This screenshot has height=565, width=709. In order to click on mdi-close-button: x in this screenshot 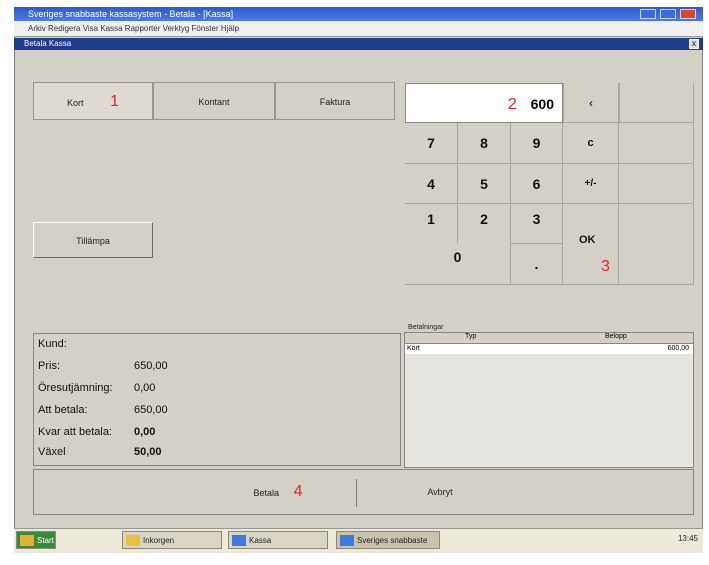, I will do `click(694, 44)`.